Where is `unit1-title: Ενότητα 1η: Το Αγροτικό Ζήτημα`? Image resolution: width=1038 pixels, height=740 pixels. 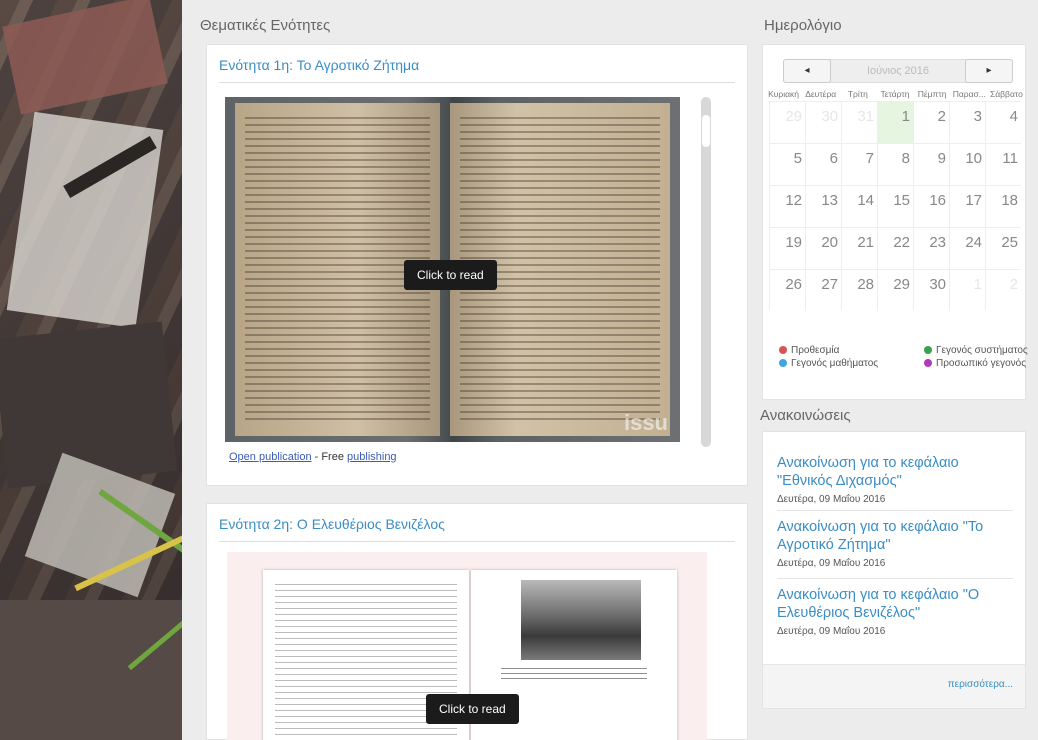
unit1-title: Ενότητα 1η: Το Αγροτικό Ζήτημα is located at coordinates (319, 65).